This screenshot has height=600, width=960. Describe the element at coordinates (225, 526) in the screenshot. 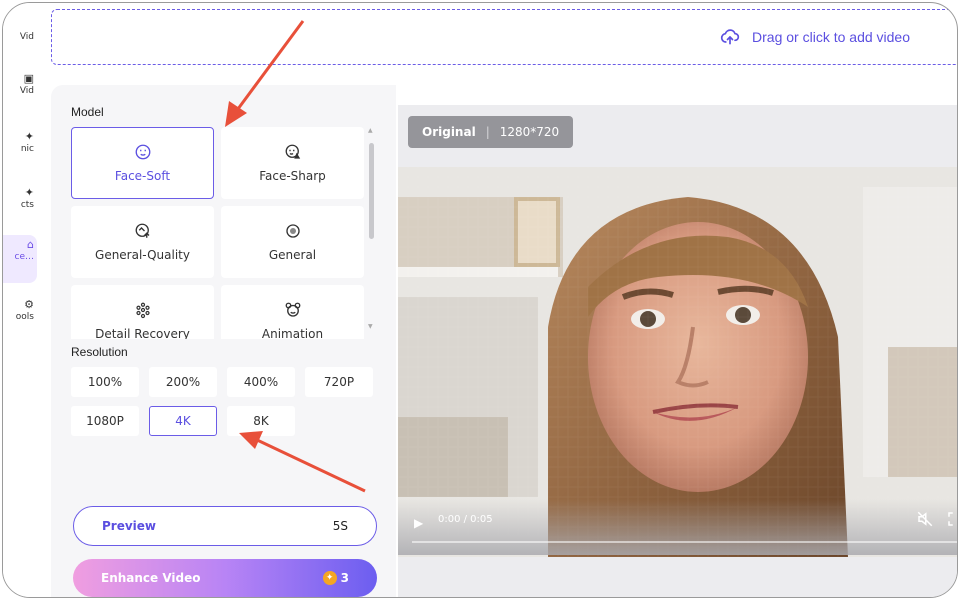

I see `preview-button: Preview 5S` at that location.